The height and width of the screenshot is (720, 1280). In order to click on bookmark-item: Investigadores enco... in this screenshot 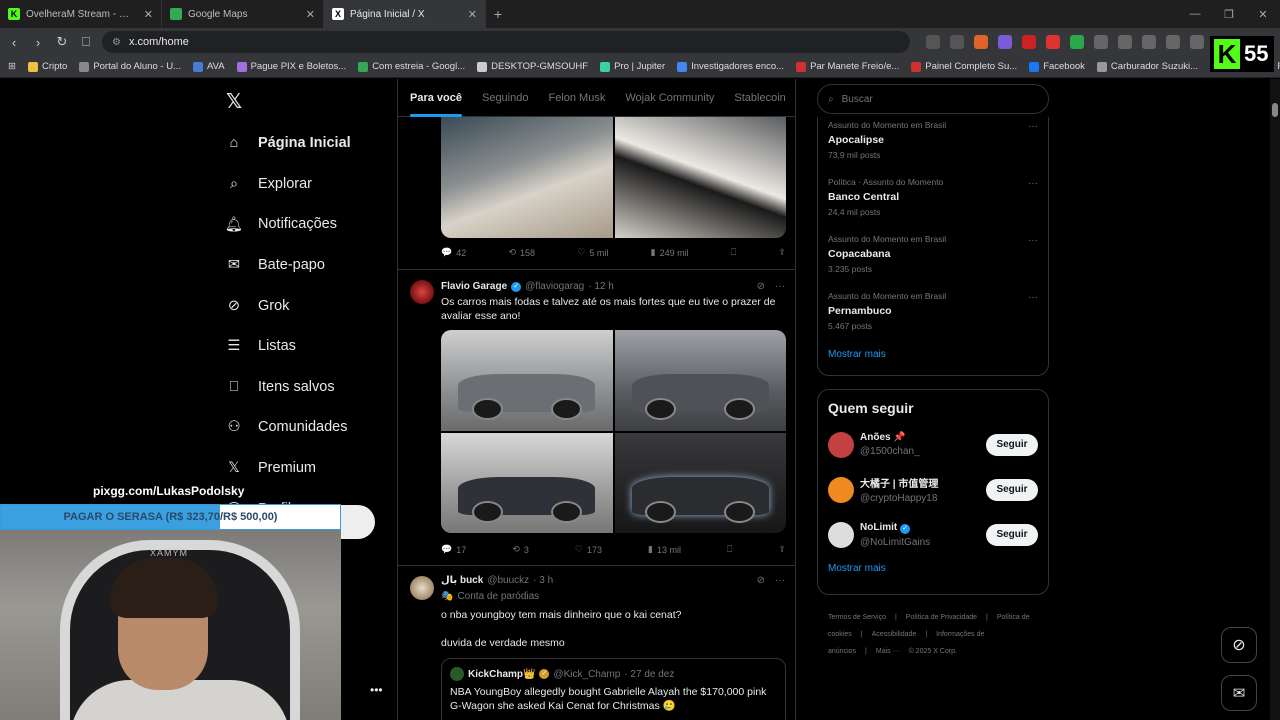, I will do `click(730, 66)`.